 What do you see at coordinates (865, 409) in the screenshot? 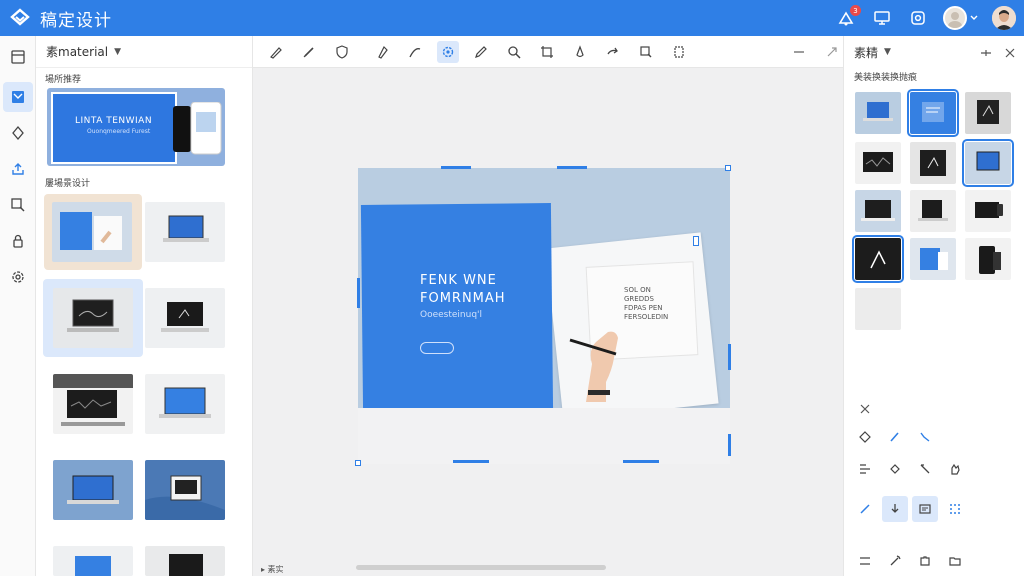
I see `text-tool-icon` at bounding box center [865, 409].